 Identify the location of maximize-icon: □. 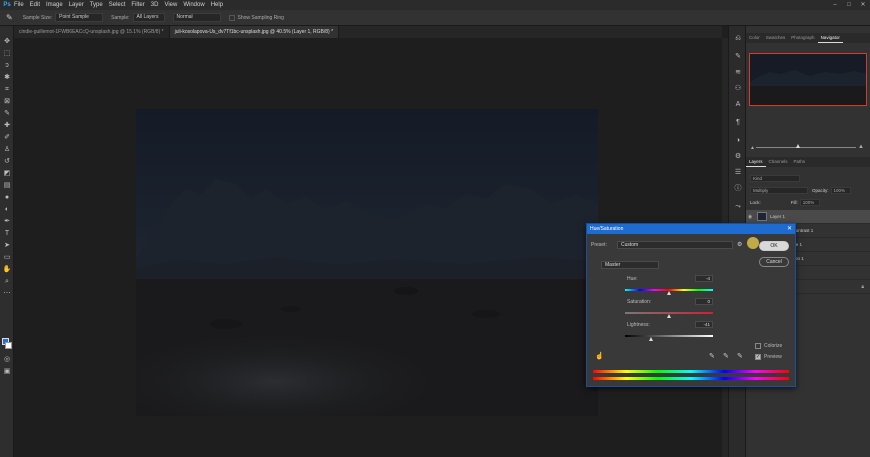
(849, 5).